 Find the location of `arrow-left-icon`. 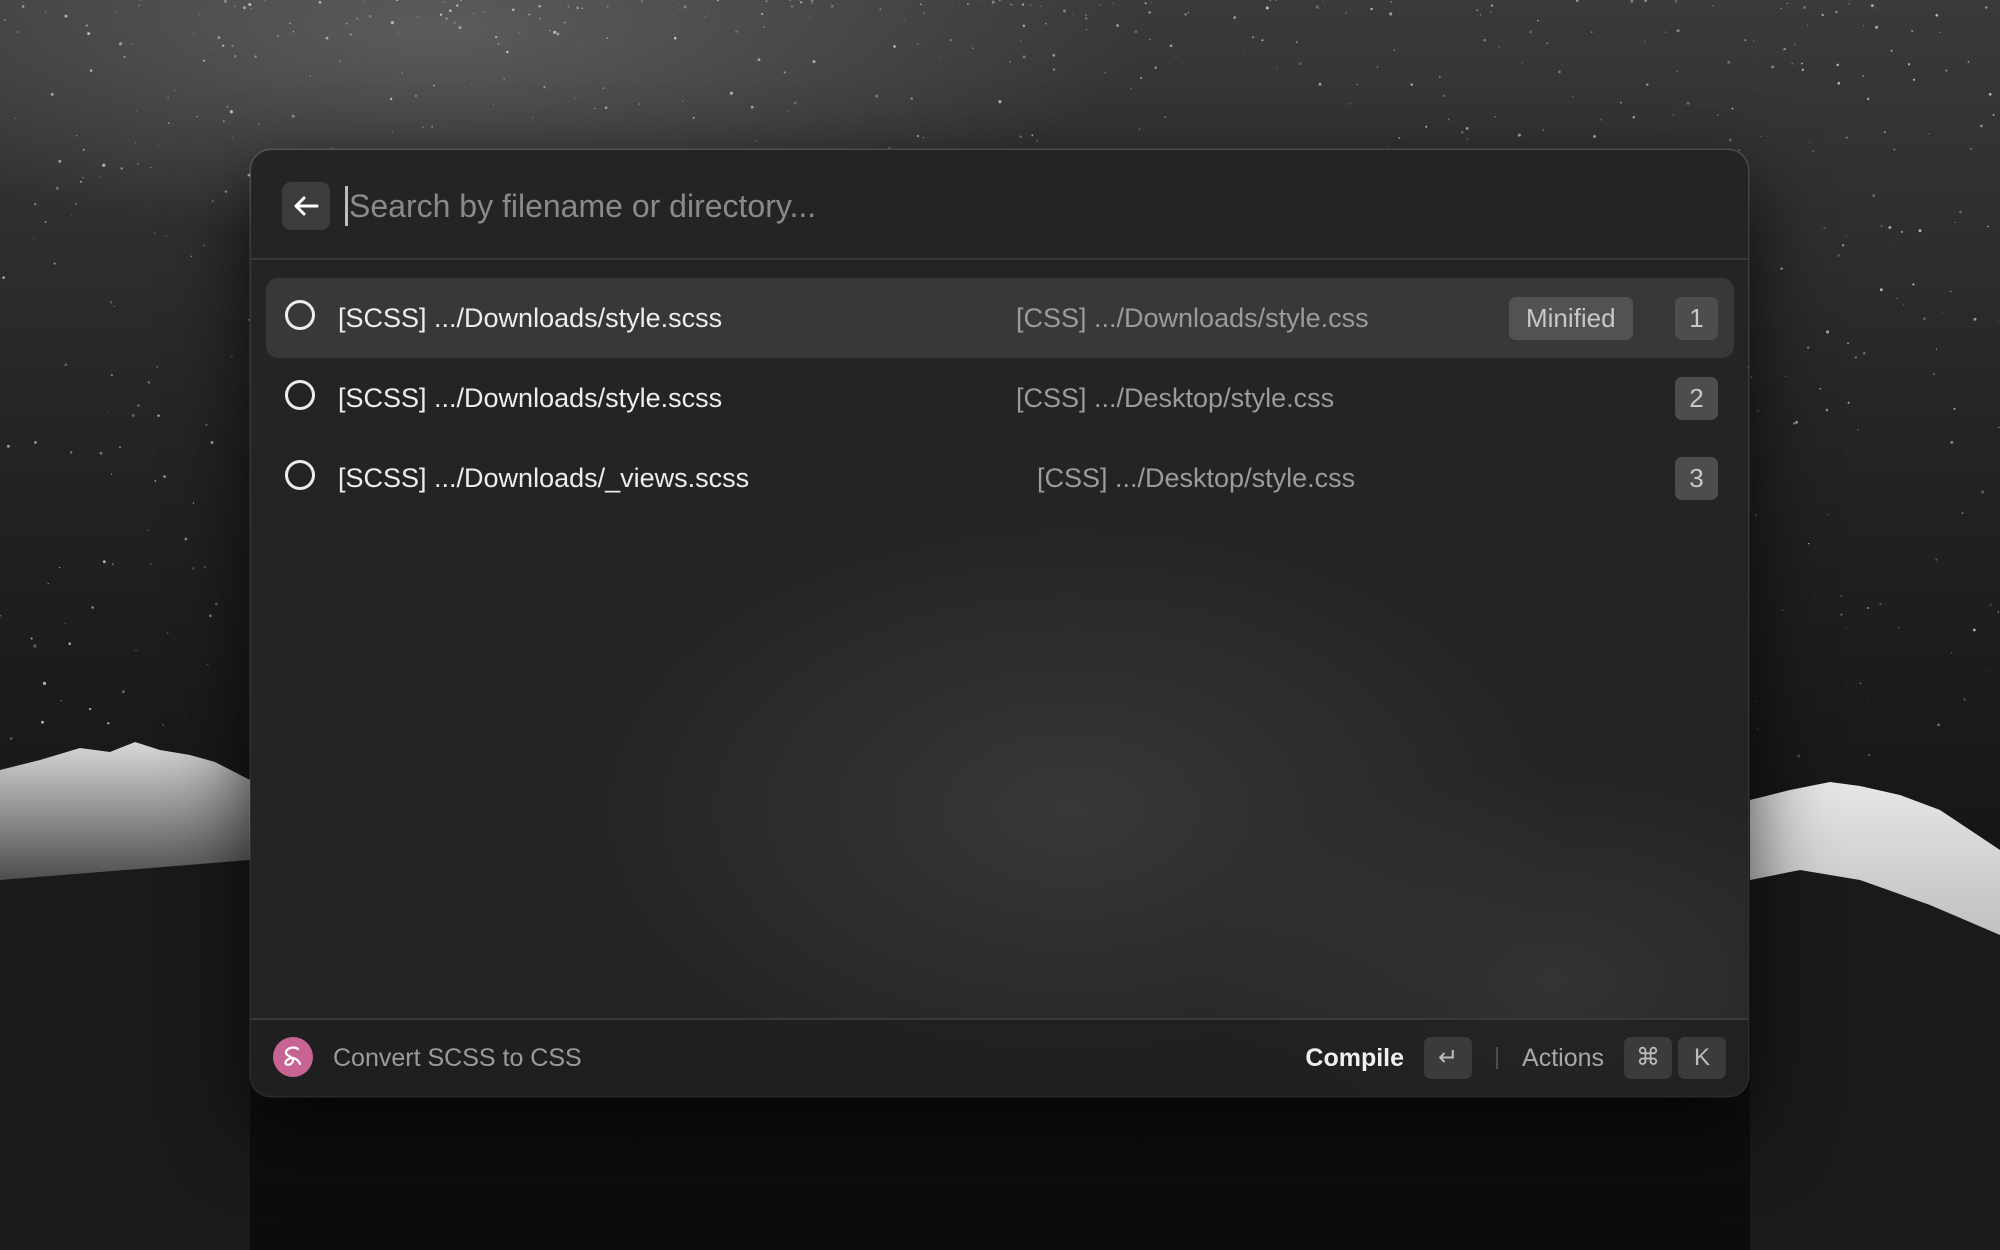

arrow-left-icon is located at coordinates (306, 206).